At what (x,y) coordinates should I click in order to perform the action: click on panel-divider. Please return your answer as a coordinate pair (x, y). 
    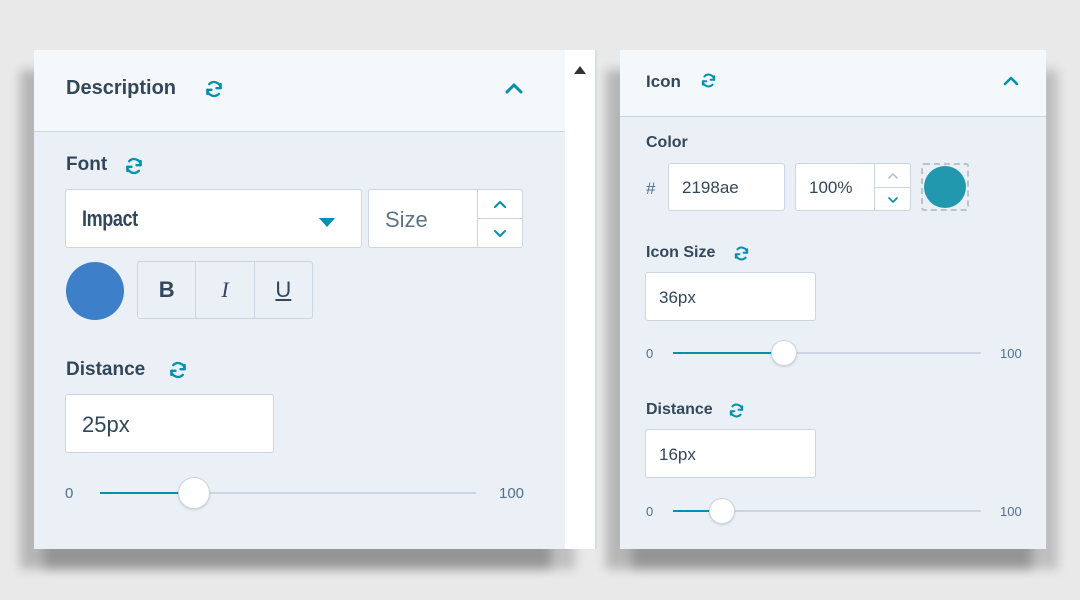
    Looking at the image, I should click on (596, 299).